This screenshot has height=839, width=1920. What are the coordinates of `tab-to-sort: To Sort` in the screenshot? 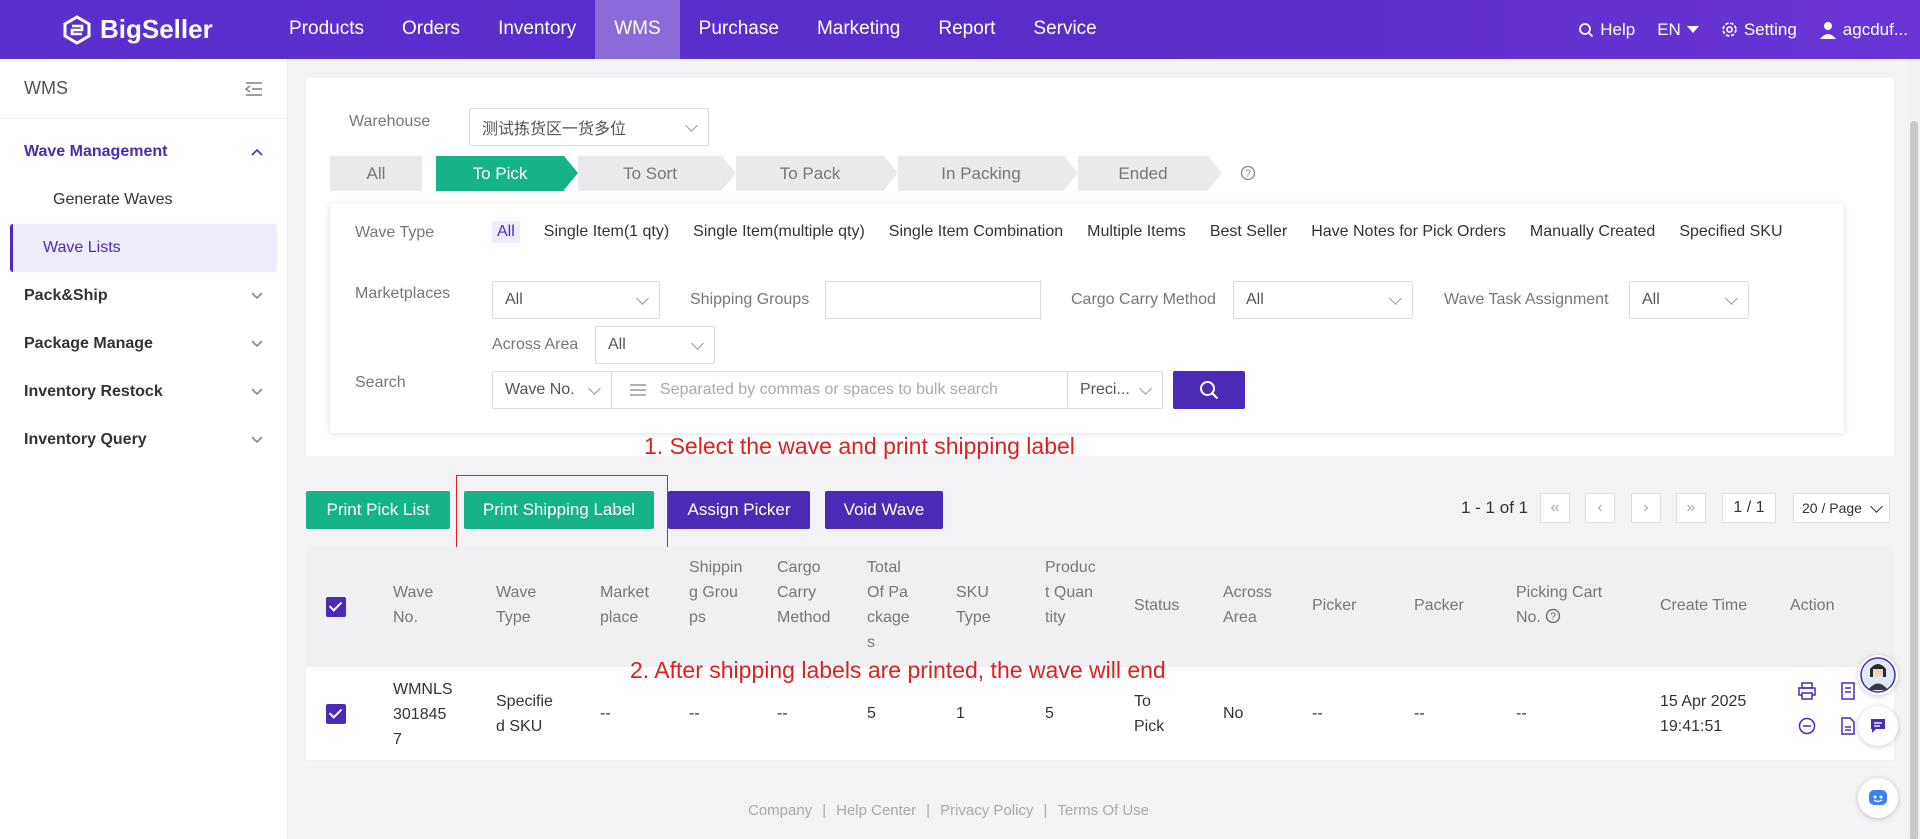 It's located at (657, 173).